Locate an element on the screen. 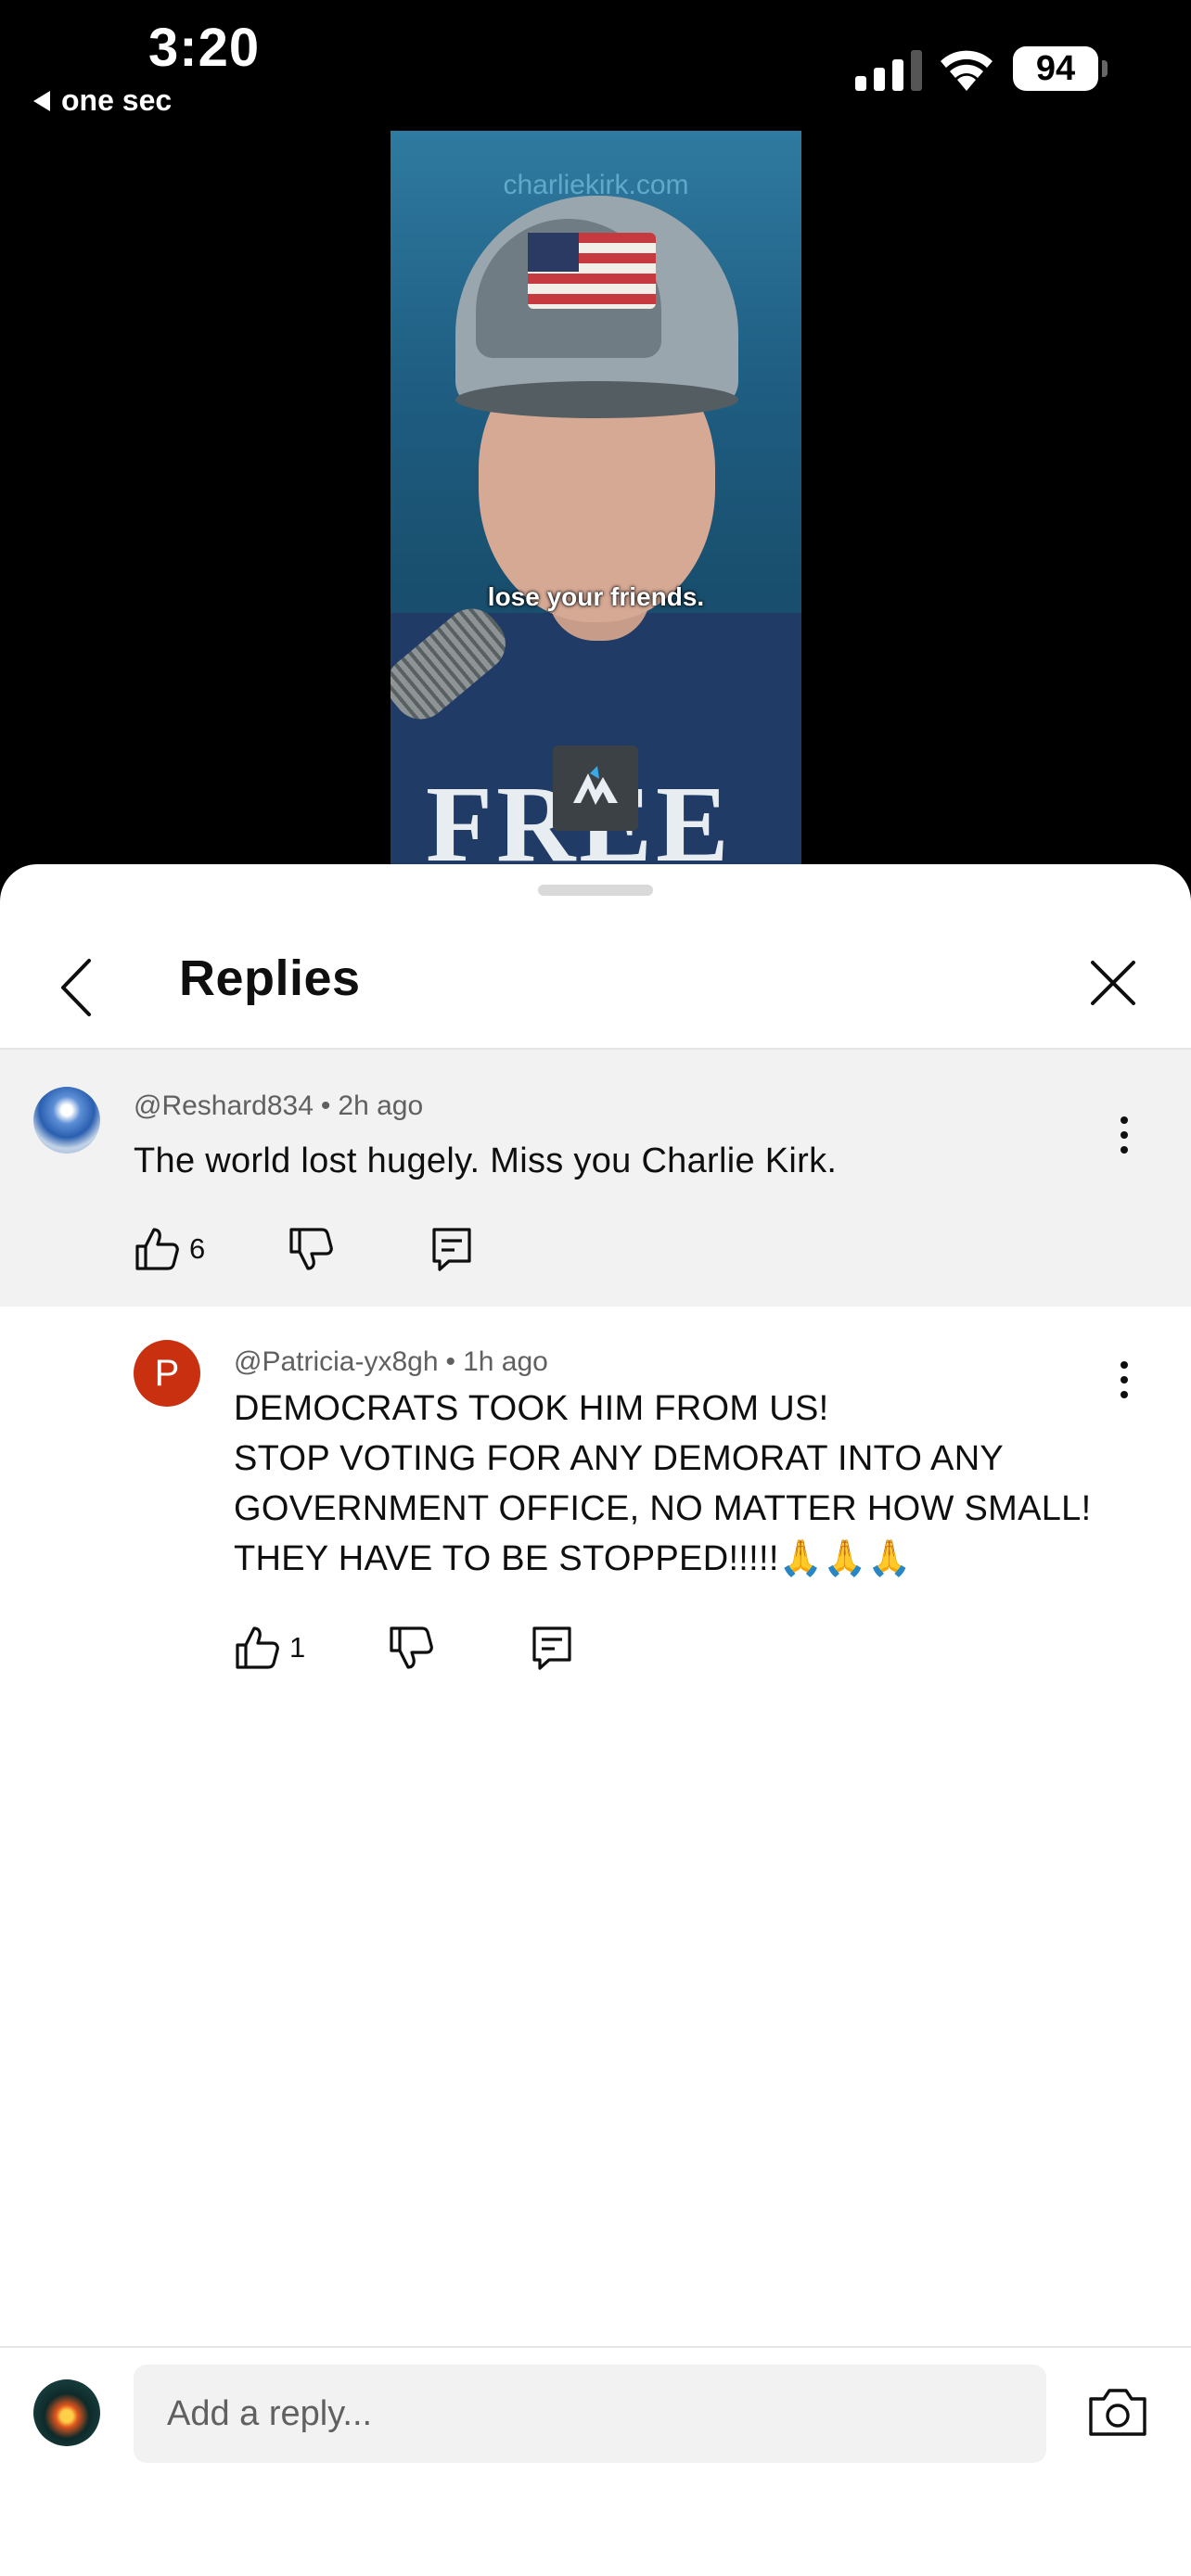 The height and width of the screenshot is (2576, 1191). like-count: 6 is located at coordinates (197, 1249).